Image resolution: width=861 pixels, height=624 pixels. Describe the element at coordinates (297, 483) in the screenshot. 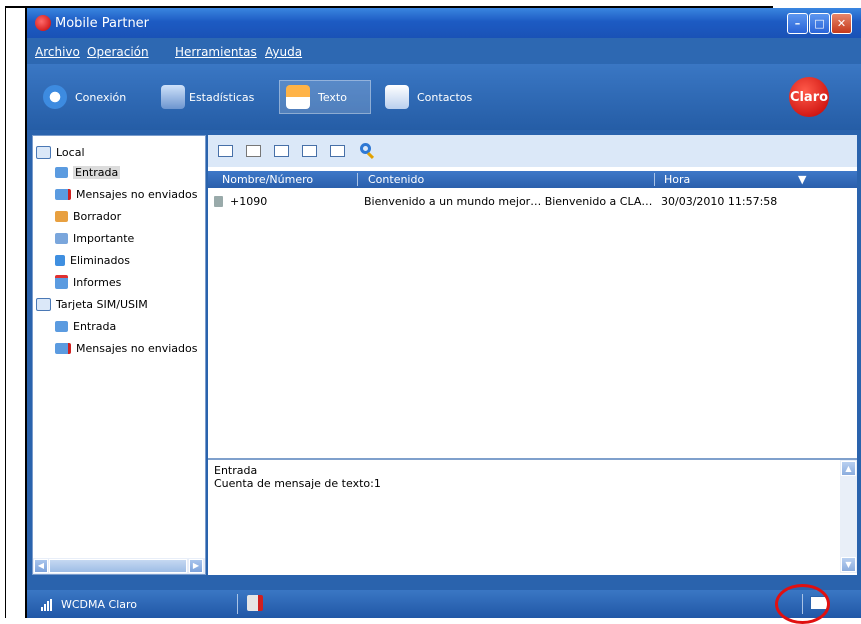

I see `preview-count: Cuenta de mensaje de texto:1` at that location.